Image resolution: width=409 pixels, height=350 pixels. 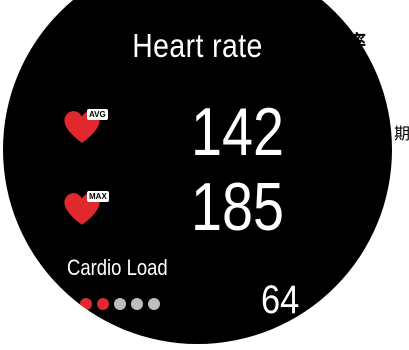 What do you see at coordinates (98, 196) in the screenshot?
I see `max-badge: MAX` at bounding box center [98, 196].